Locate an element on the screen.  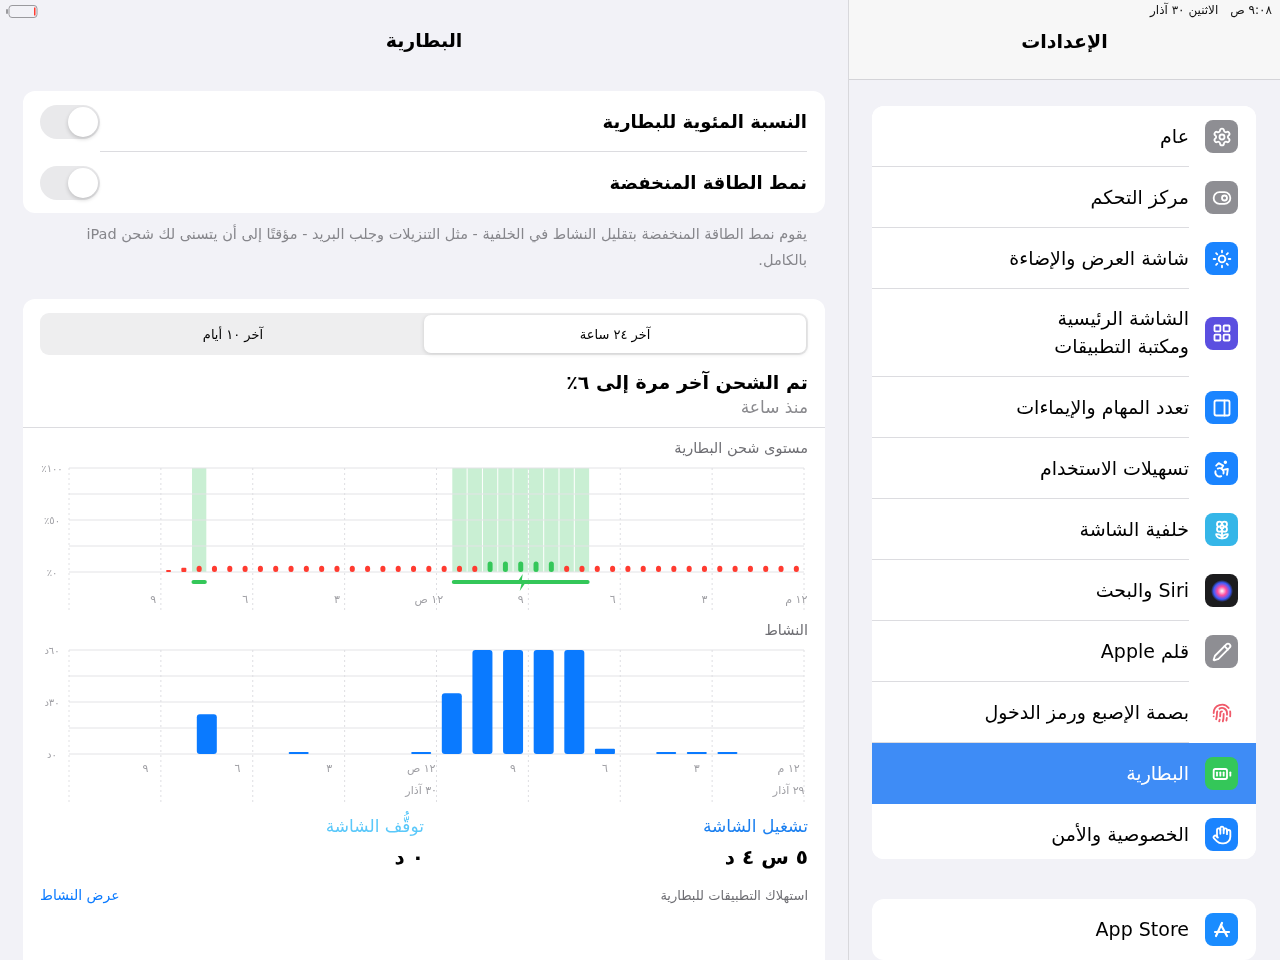
battery-icon is located at coordinates (22, 11).